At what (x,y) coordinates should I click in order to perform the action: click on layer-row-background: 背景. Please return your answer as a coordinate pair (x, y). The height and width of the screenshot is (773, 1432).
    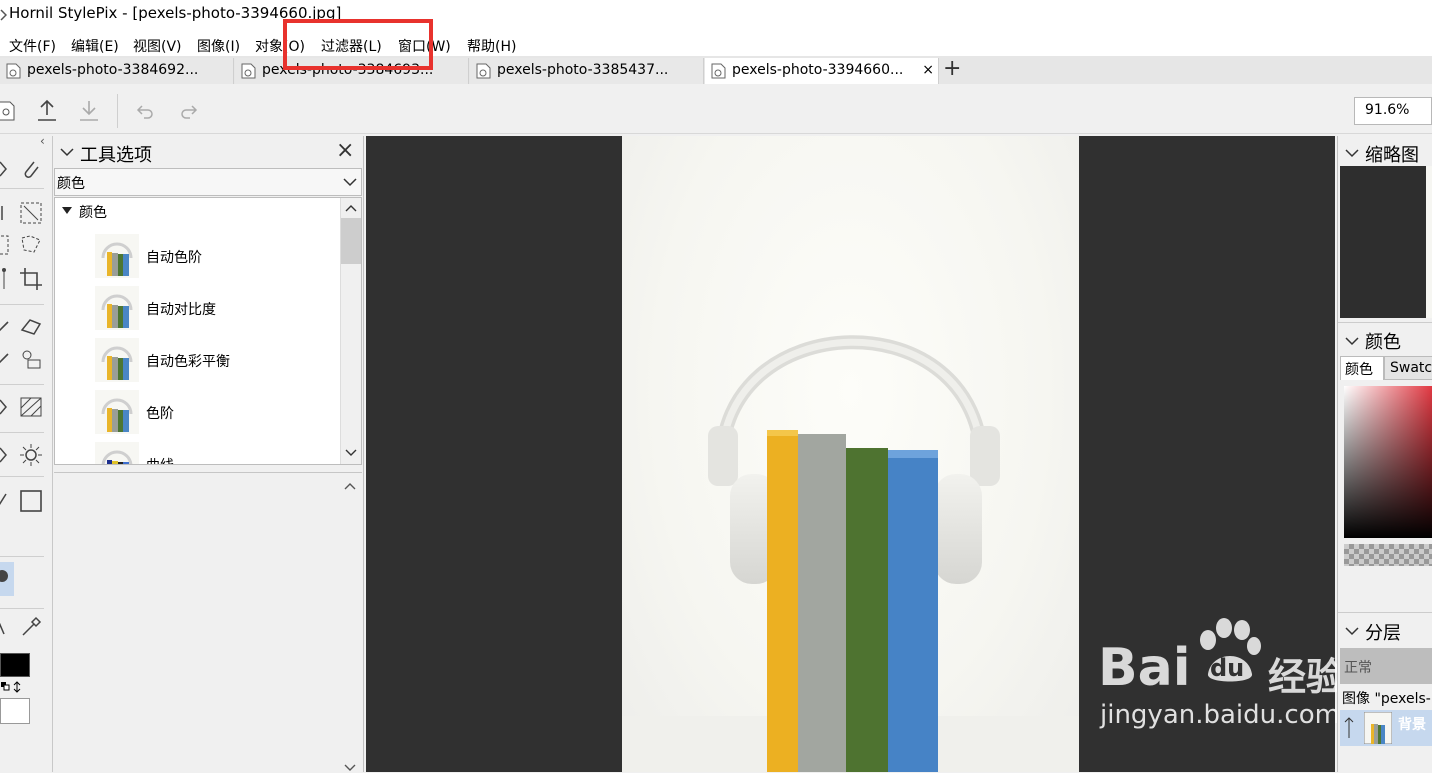
    Looking at the image, I should click on (1386, 728).